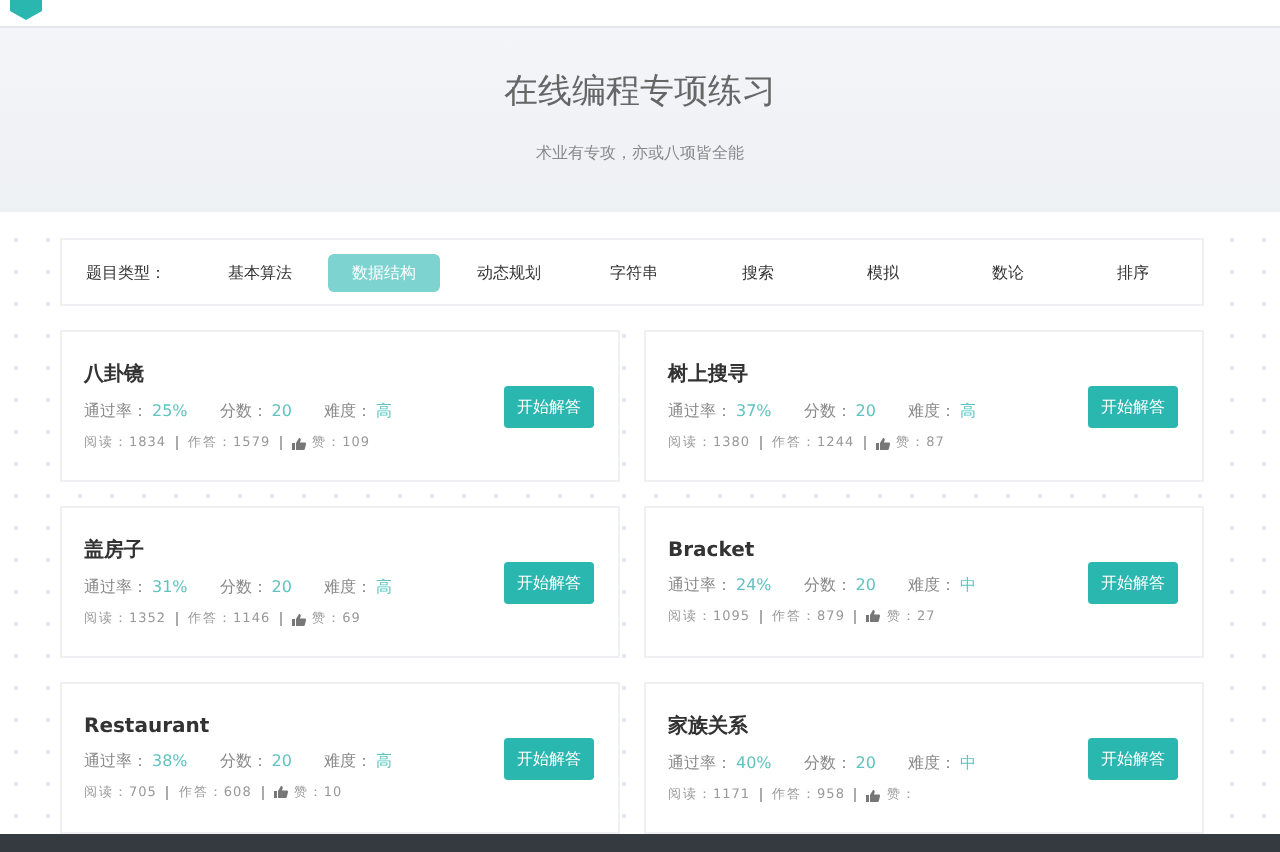  I want to click on category-tab: 数论, so click(1008, 272).